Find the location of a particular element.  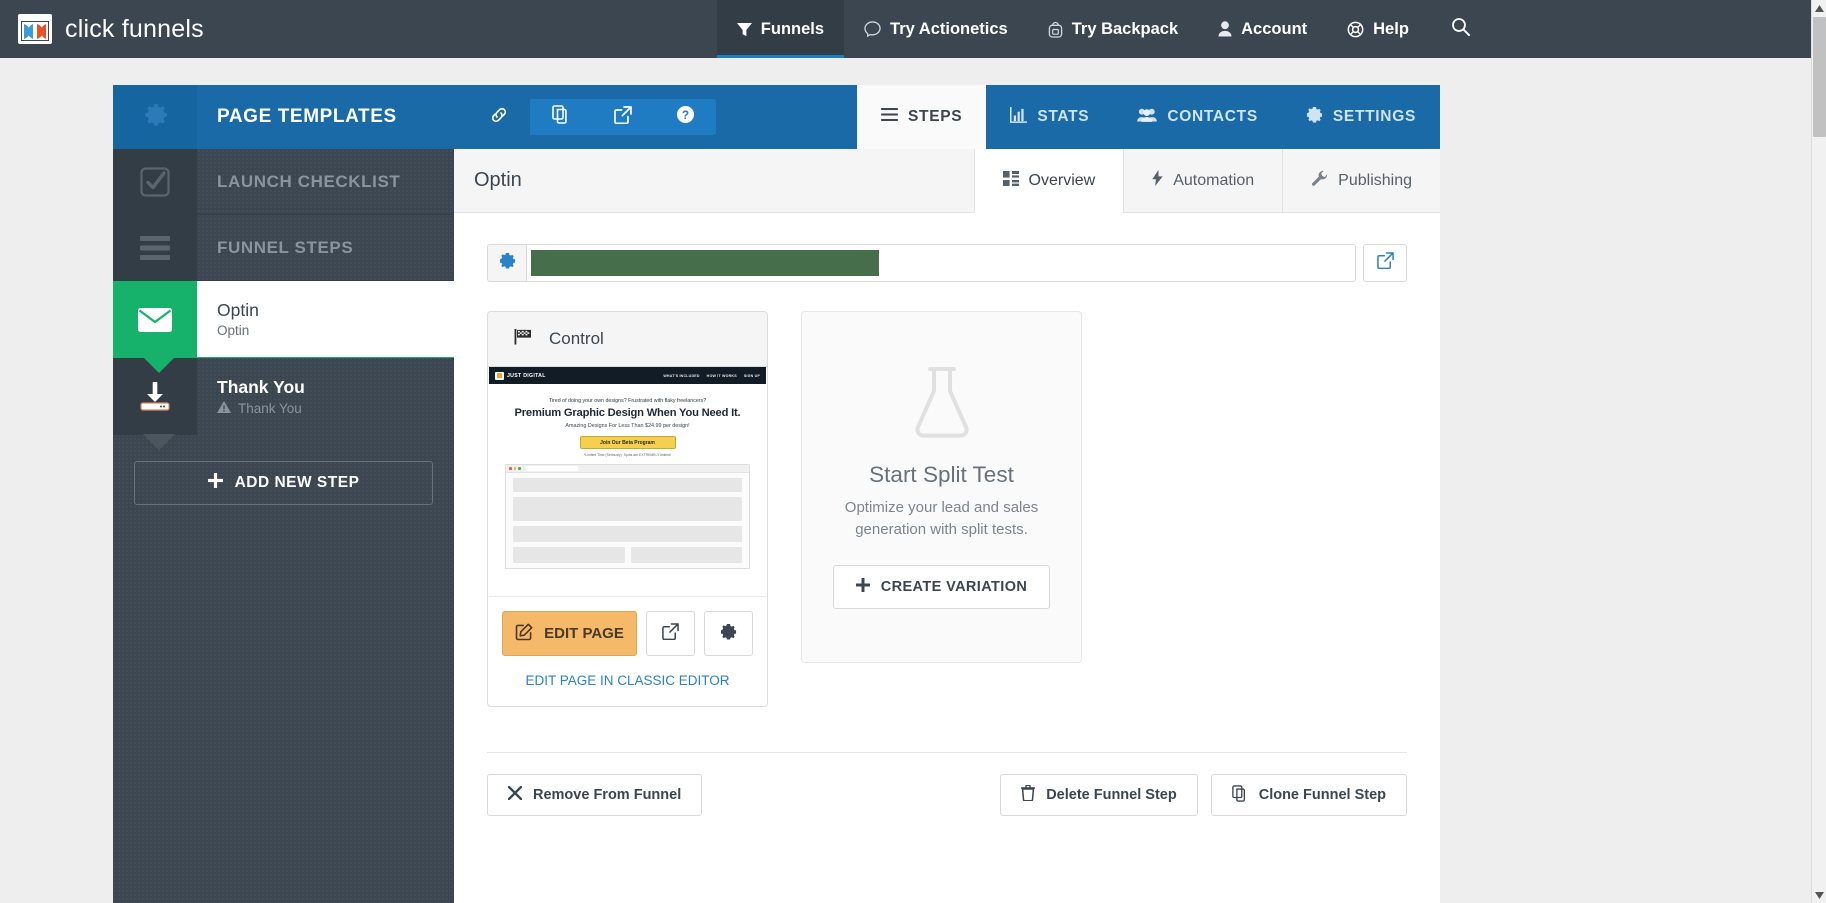

sidebar-item-launch-checklist: LAUNCH CHECKLIST is located at coordinates (283, 181).